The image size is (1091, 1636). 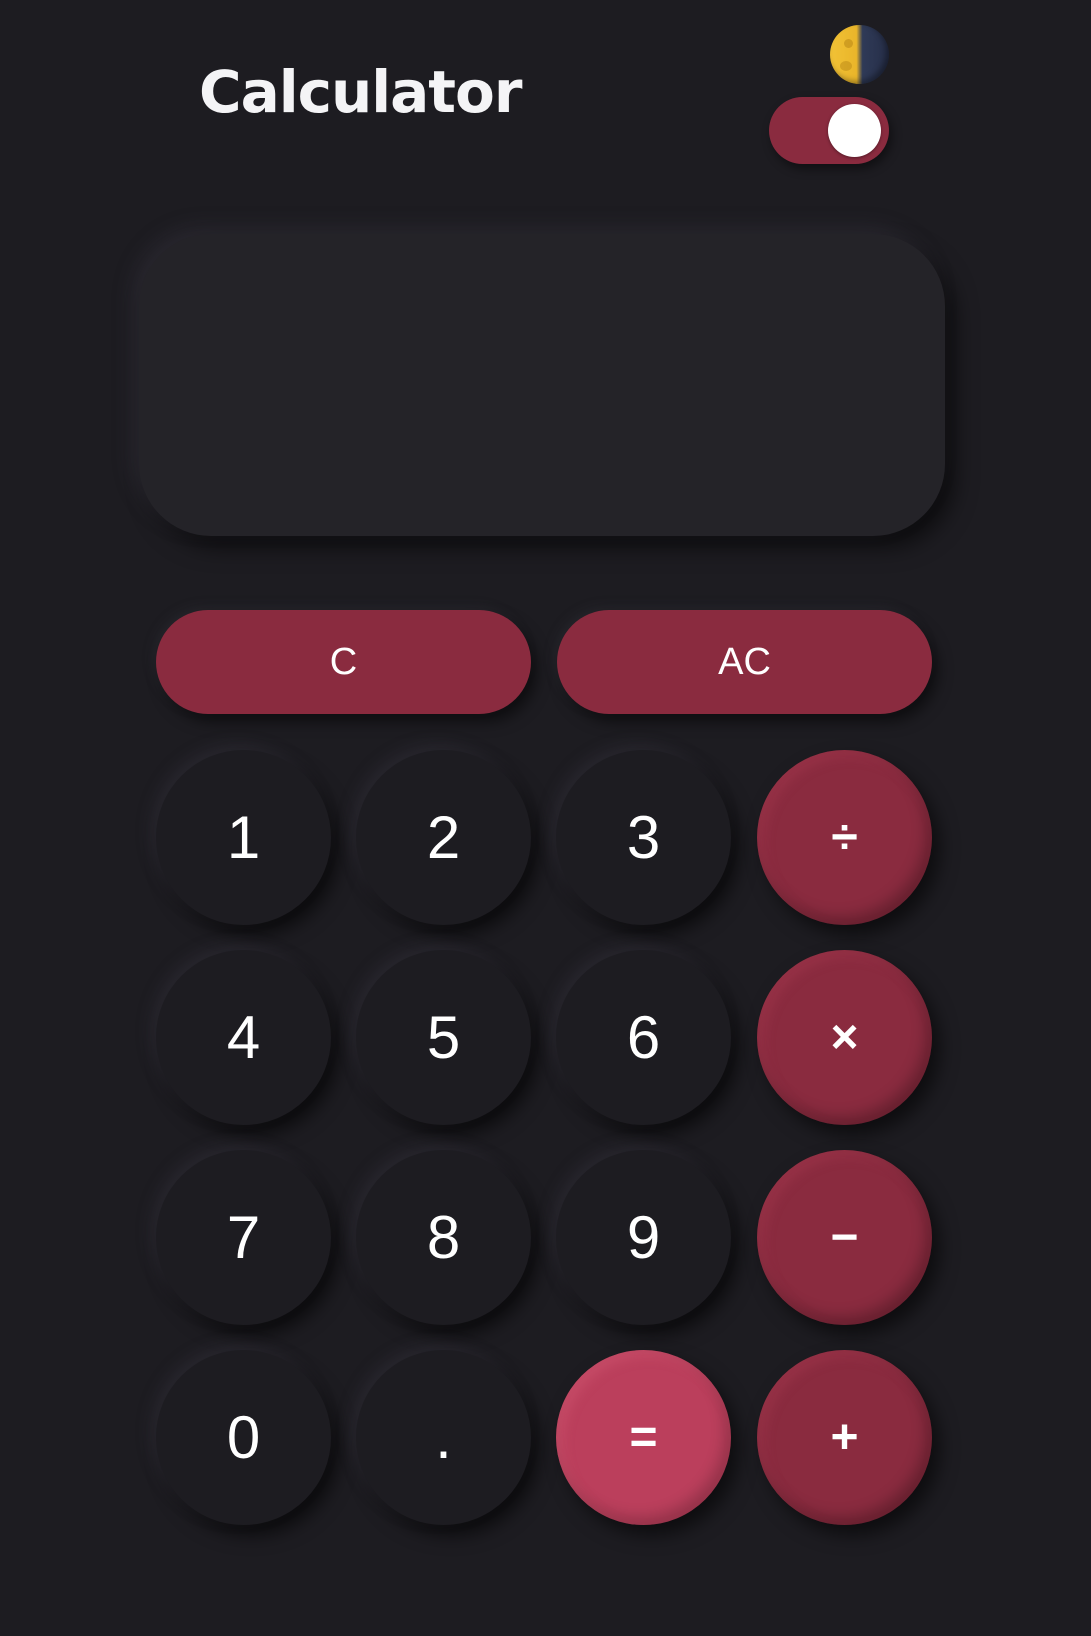 I want to click on equals-button: =, so click(x=643, y=1437).